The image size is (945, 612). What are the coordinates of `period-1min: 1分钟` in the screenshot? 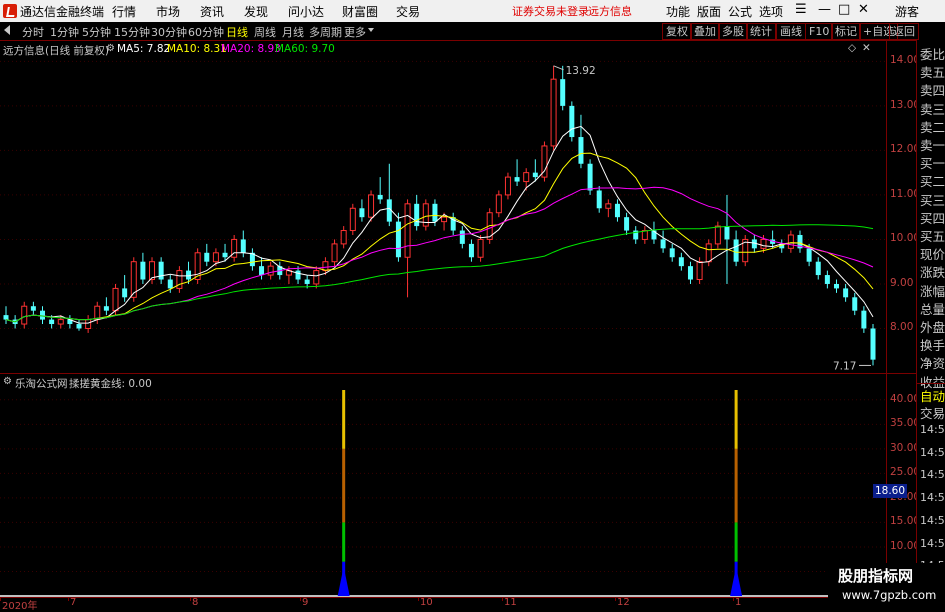 It's located at (64, 32).